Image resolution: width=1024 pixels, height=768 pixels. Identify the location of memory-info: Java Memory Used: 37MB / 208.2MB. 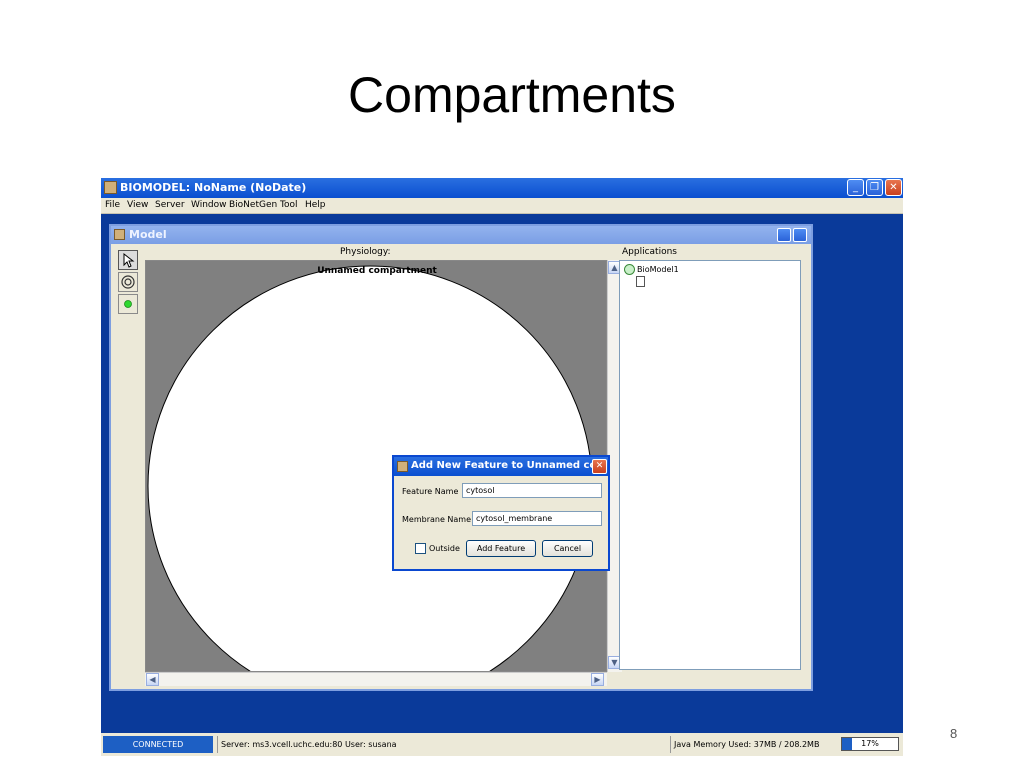
(753, 744).